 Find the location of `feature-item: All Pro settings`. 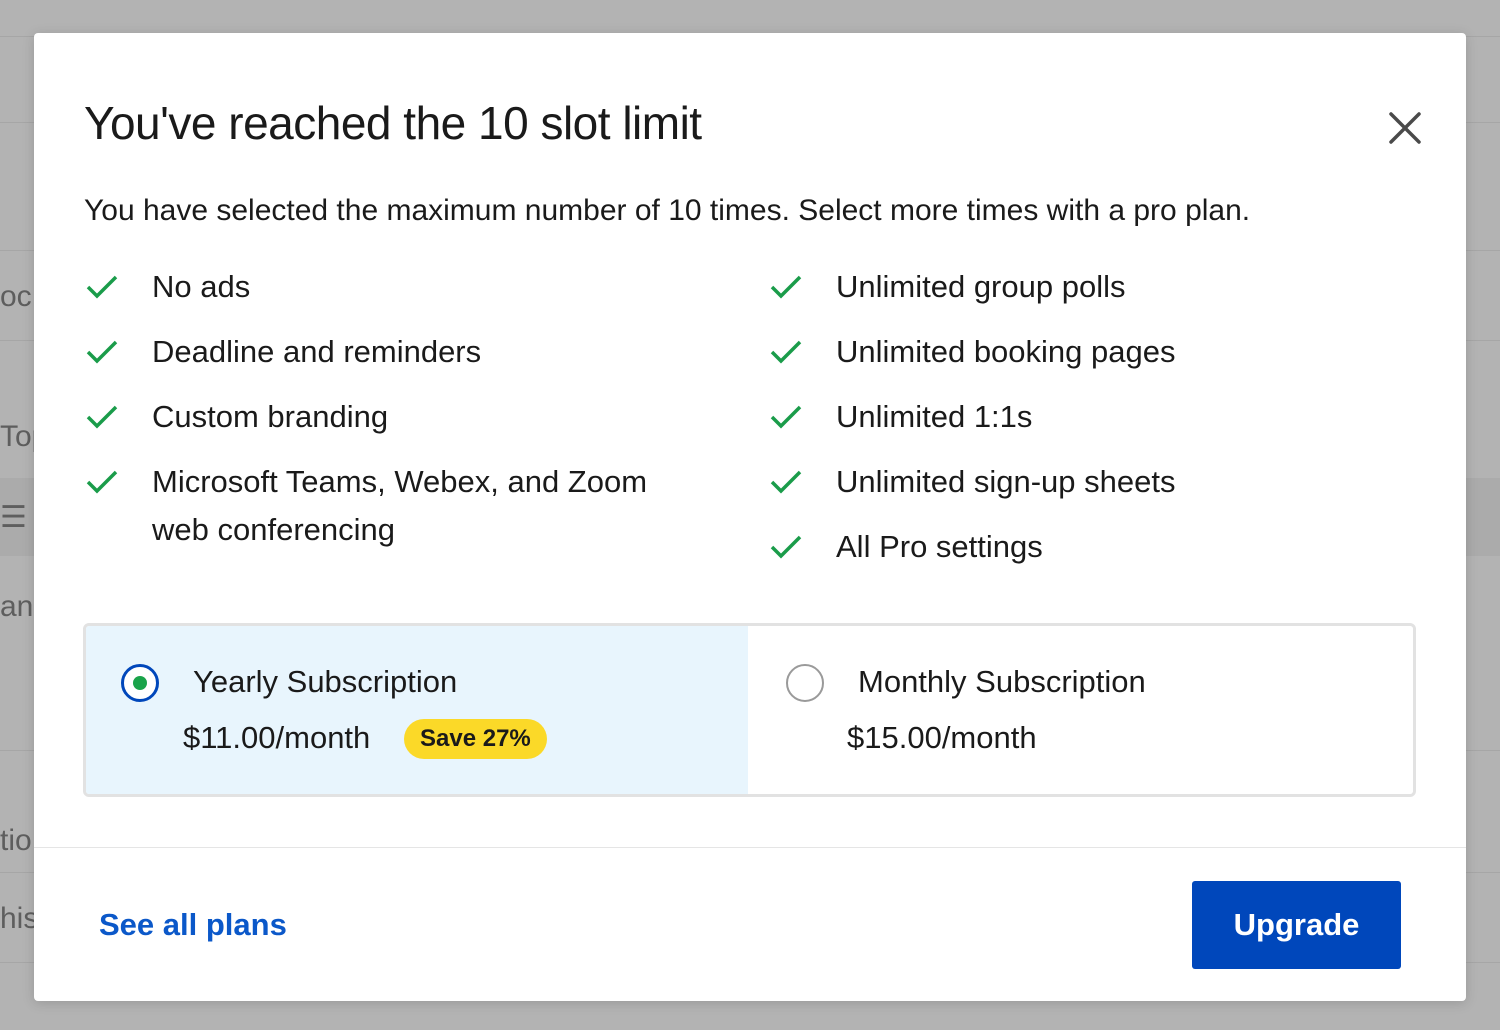

feature-item: All Pro settings is located at coordinates (1088, 553).